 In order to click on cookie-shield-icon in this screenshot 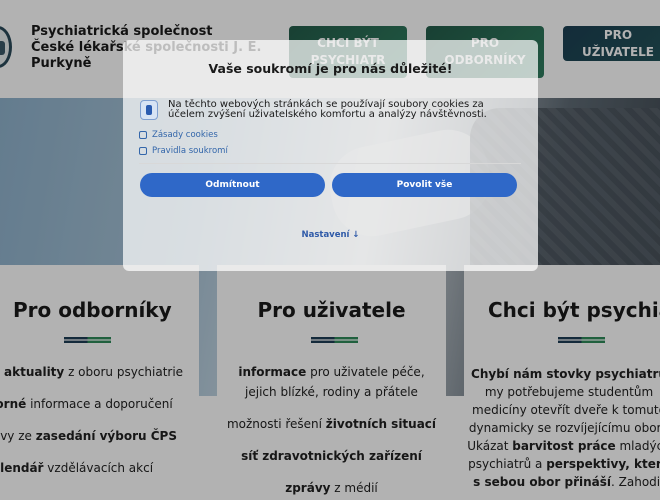, I will do `click(149, 110)`.